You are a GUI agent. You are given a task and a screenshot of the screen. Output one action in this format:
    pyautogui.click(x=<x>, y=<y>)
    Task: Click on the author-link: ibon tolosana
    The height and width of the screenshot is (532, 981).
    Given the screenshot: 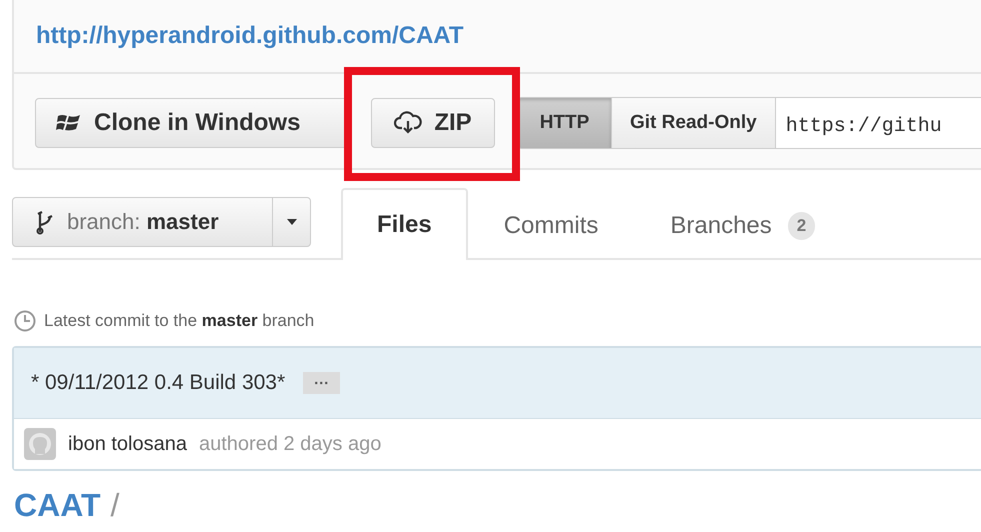 What is the action you would take?
    pyautogui.click(x=127, y=444)
    